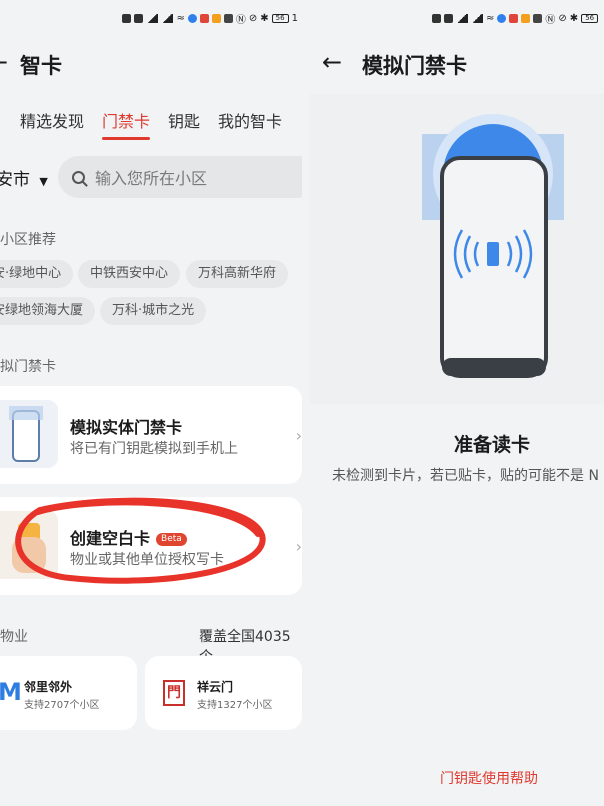  I want to click on community-chip: 安·绿地中心, so click(37, 274).